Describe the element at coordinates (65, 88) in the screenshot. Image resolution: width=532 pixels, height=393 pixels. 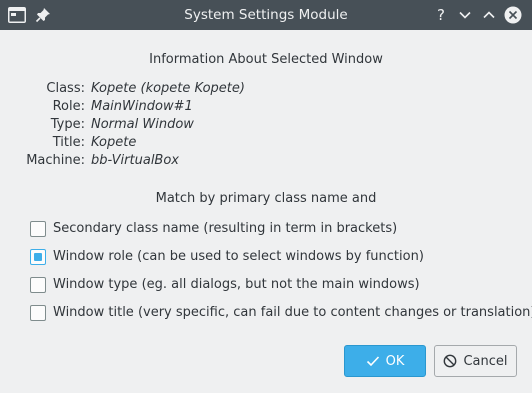
I see `info-label: Class:` at that location.